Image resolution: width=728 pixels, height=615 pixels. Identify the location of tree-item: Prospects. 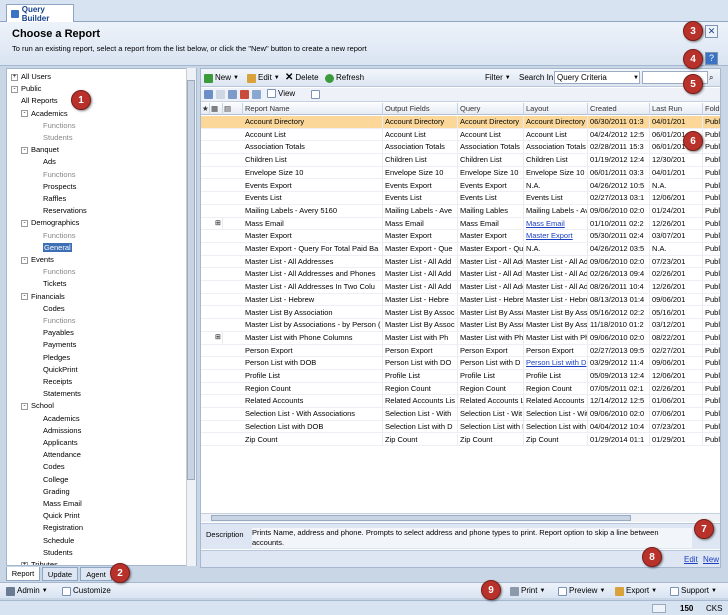
(59, 187).